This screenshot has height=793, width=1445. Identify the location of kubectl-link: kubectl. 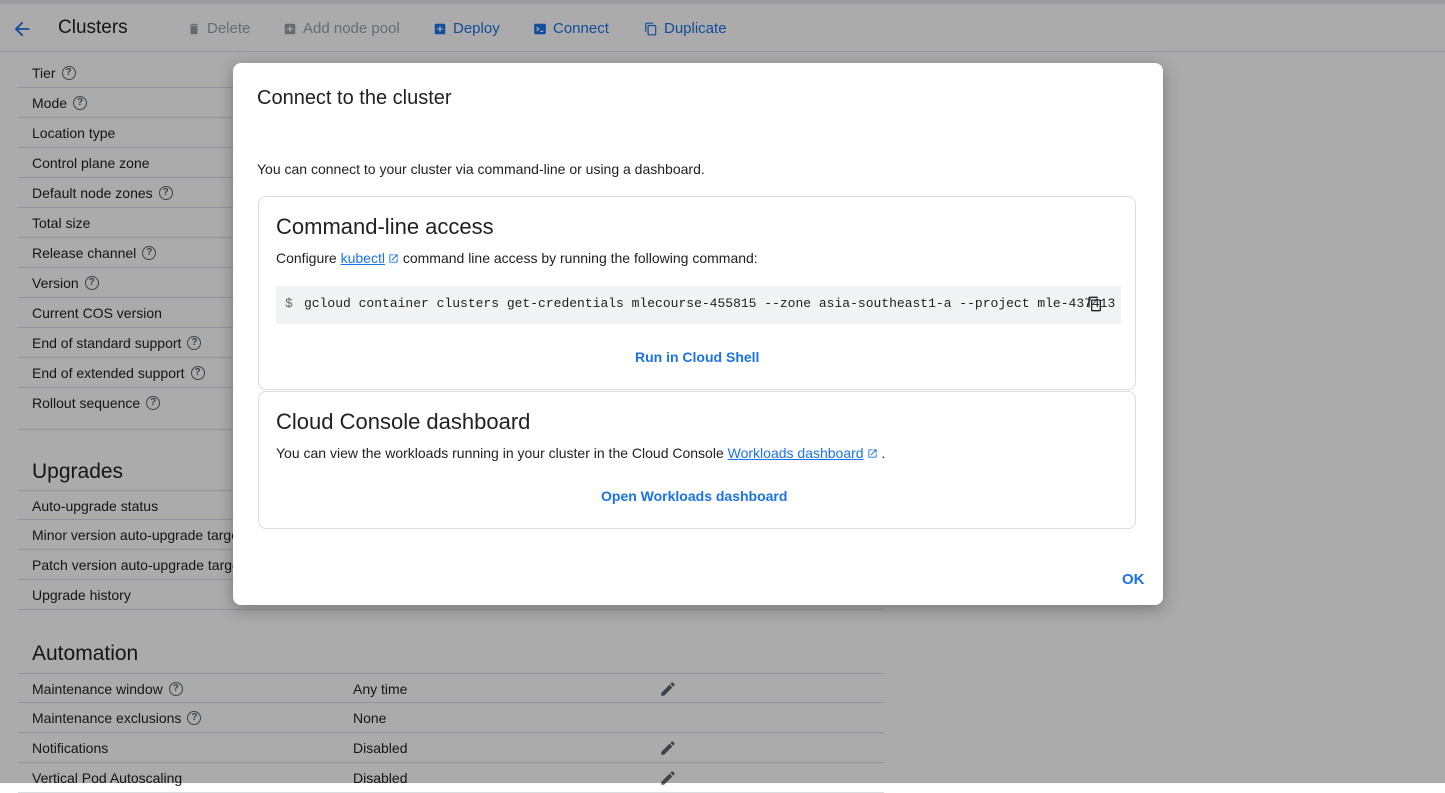
(363, 258).